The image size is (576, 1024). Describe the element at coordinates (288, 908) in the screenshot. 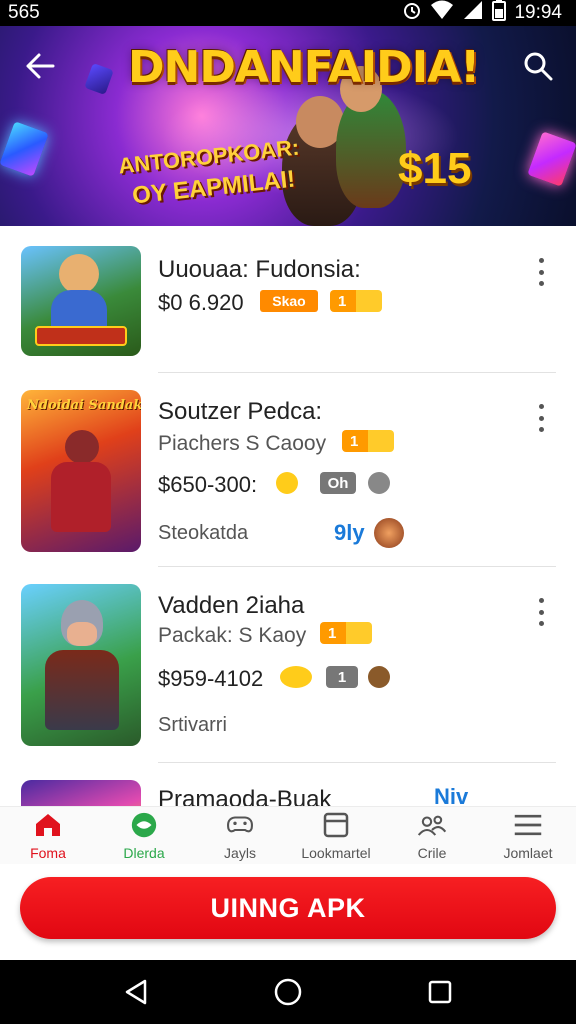

I see `download-apk-button: UINNG APK` at that location.